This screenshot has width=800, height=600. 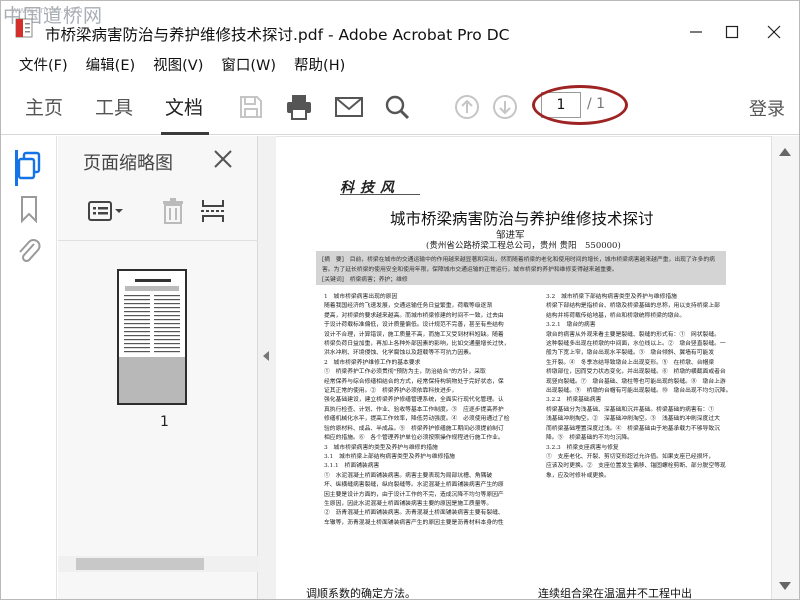 What do you see at coordinates (140, 564) in the screenshot?
I see `panel-scrollbar-thumb` at bounding box center [140, 564].